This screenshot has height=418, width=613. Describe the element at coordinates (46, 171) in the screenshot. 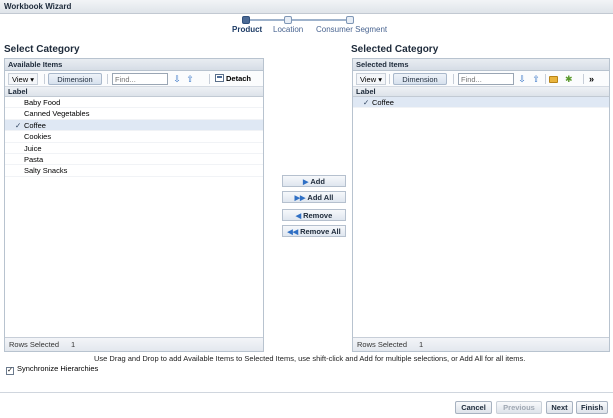

I see `list-item-label: Salty Snacks` at that location.